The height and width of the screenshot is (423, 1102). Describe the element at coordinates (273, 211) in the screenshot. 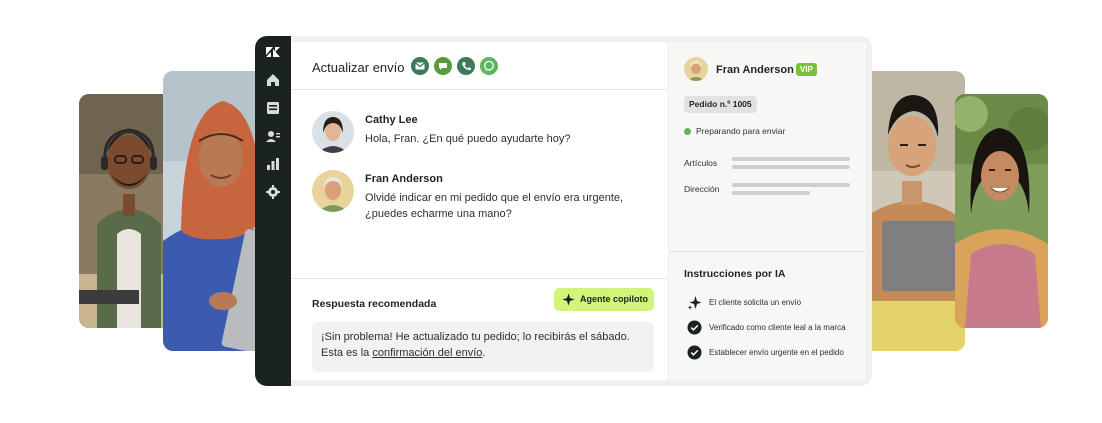

I see `left-nav-rail` at that location.